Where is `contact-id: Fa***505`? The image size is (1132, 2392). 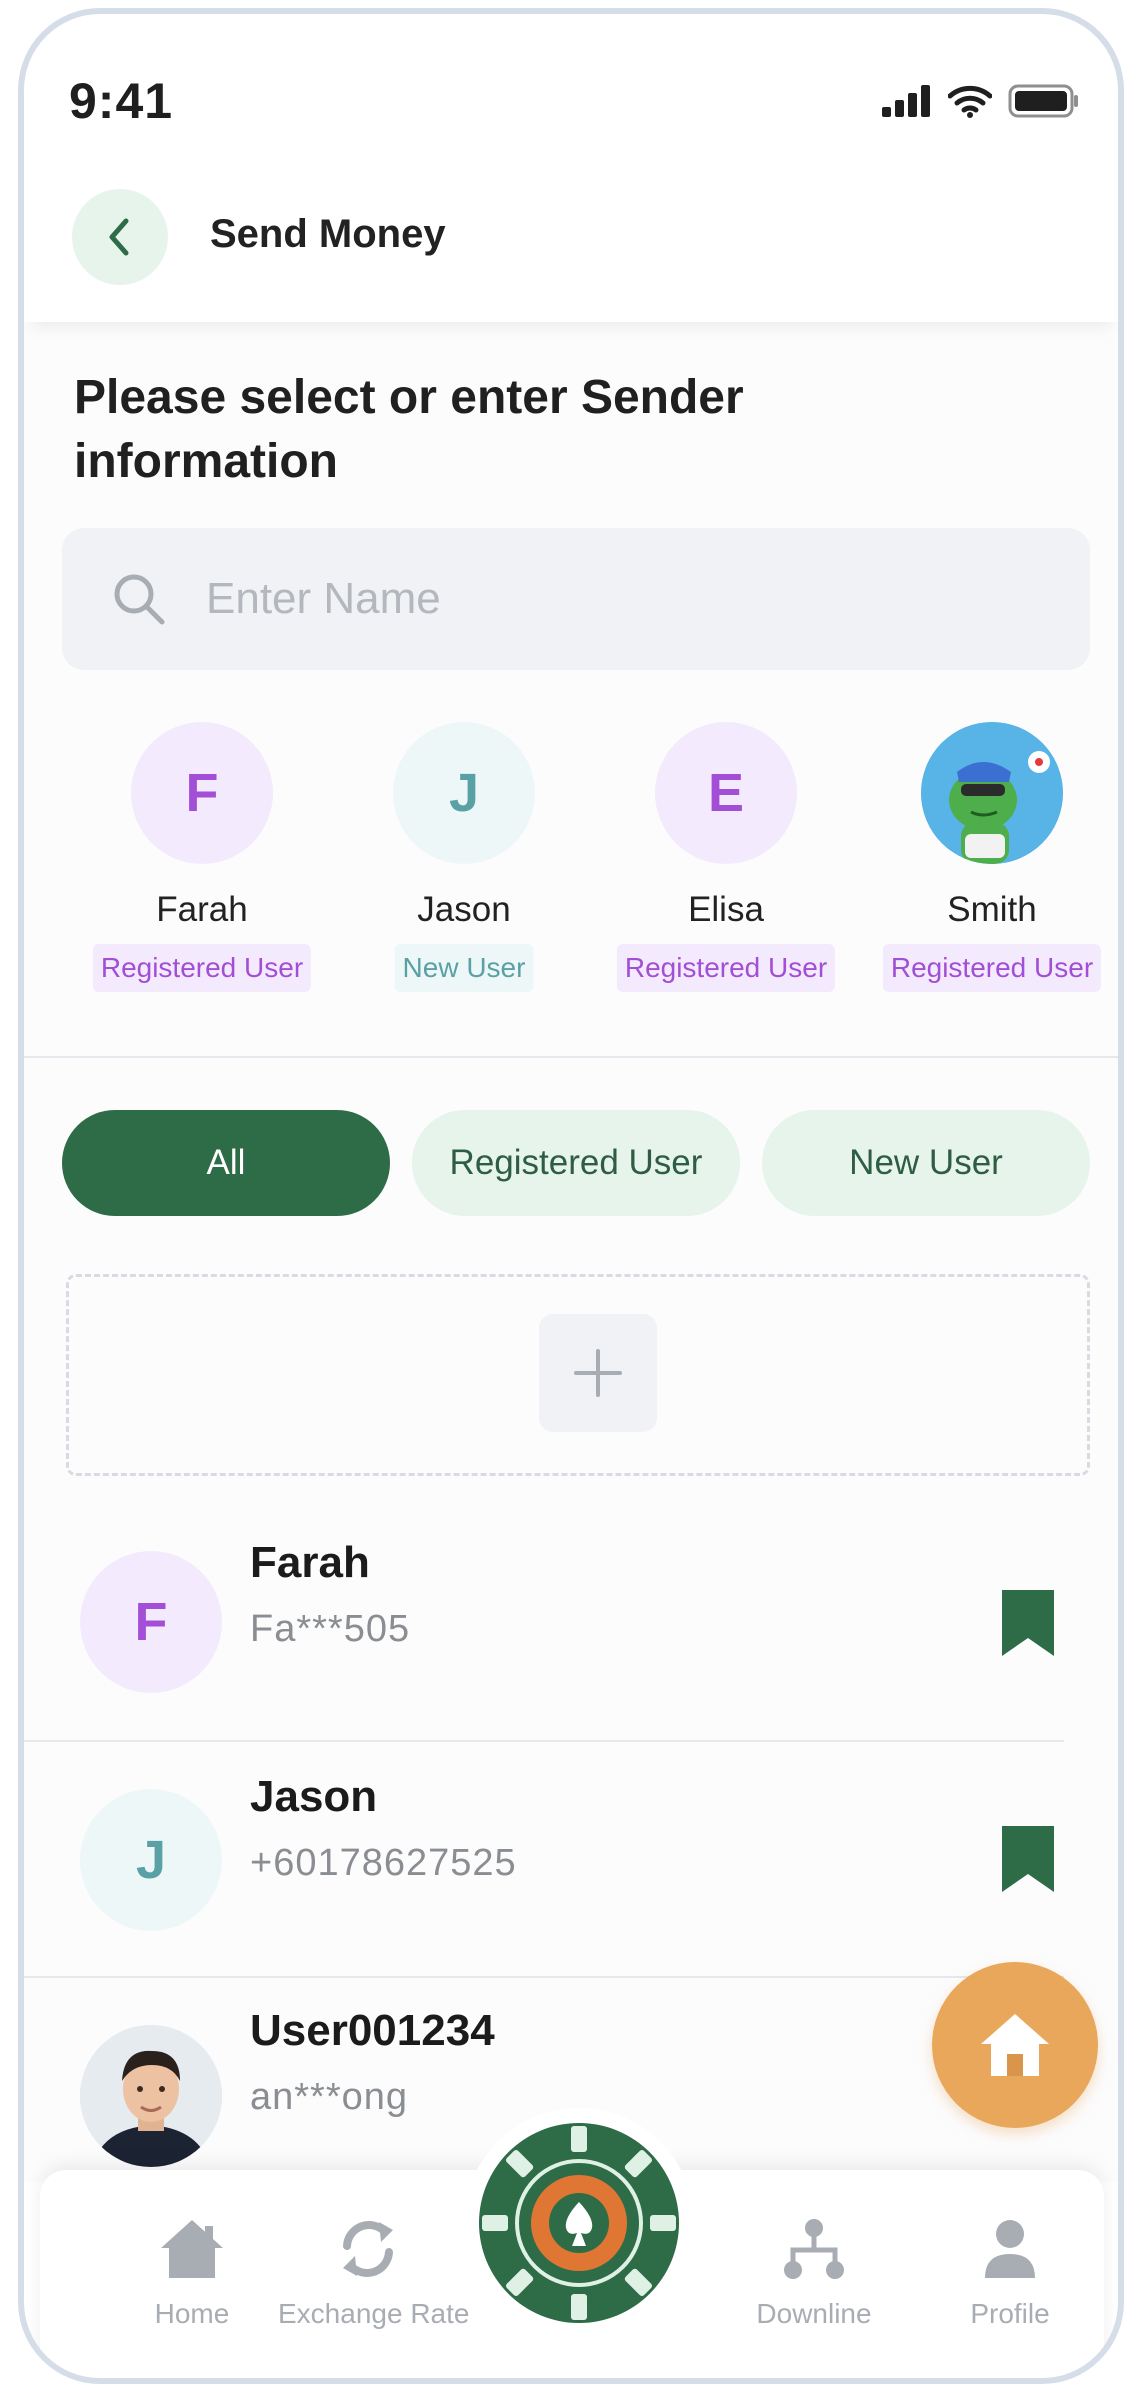 contact-id: Fa***505 is located at coordinates (330, 1629).